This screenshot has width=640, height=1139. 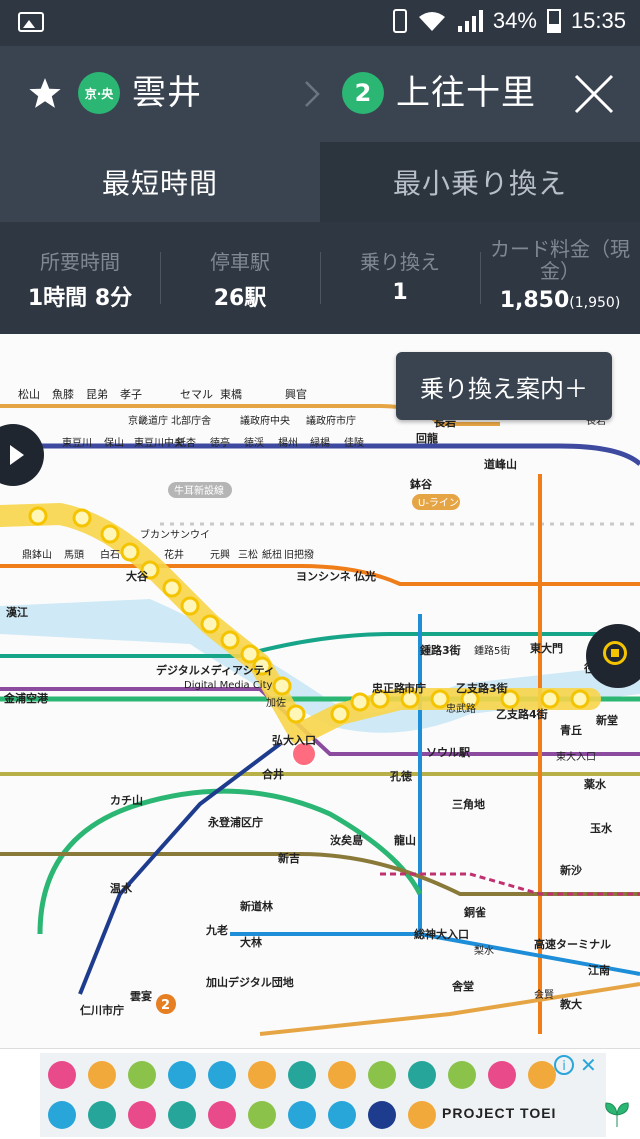 I want to click on map-label: 回龍, so click(x=427, y=438).